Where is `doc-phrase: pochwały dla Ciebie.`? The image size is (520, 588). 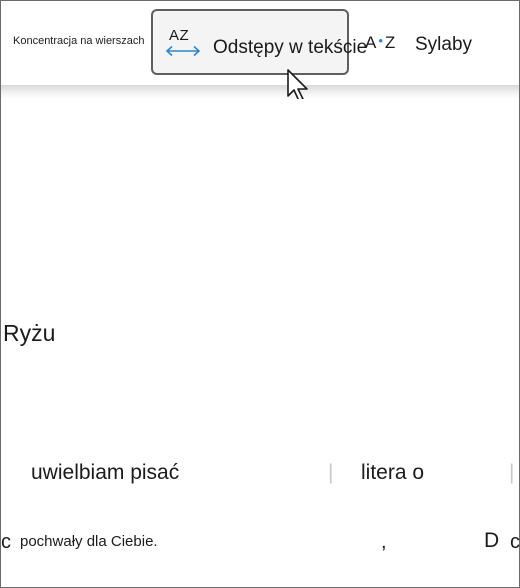
doc-phrase: pochwały dla Ciebie. is located at coordinates (89, 541).